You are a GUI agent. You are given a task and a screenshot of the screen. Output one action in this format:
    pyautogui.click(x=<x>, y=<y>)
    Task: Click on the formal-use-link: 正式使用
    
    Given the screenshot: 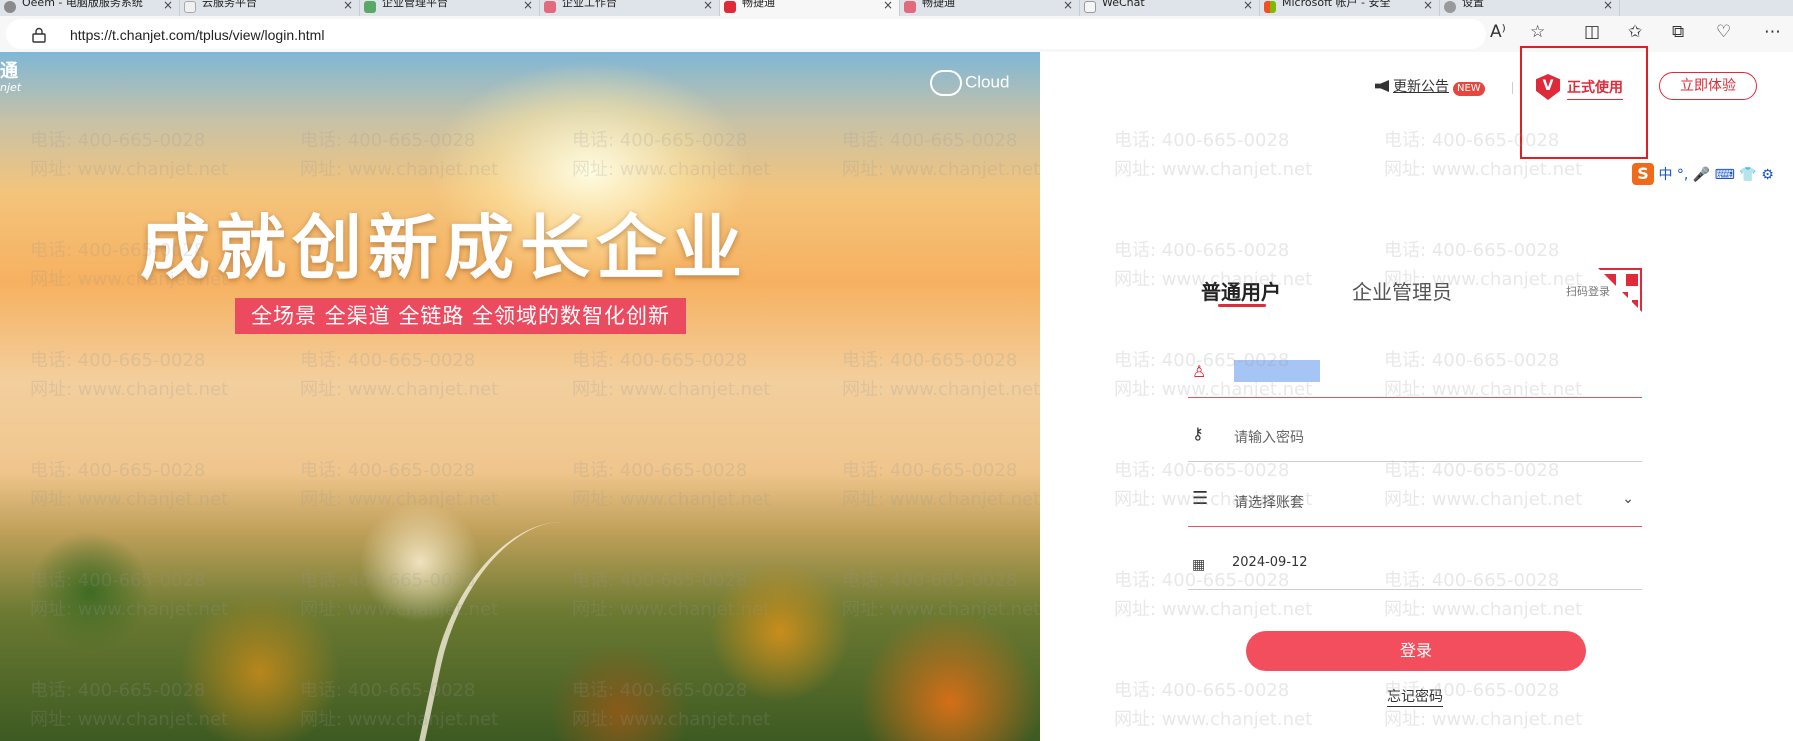 What is the action you would take?
    pyautogui.click(x=1595, y=88)
    